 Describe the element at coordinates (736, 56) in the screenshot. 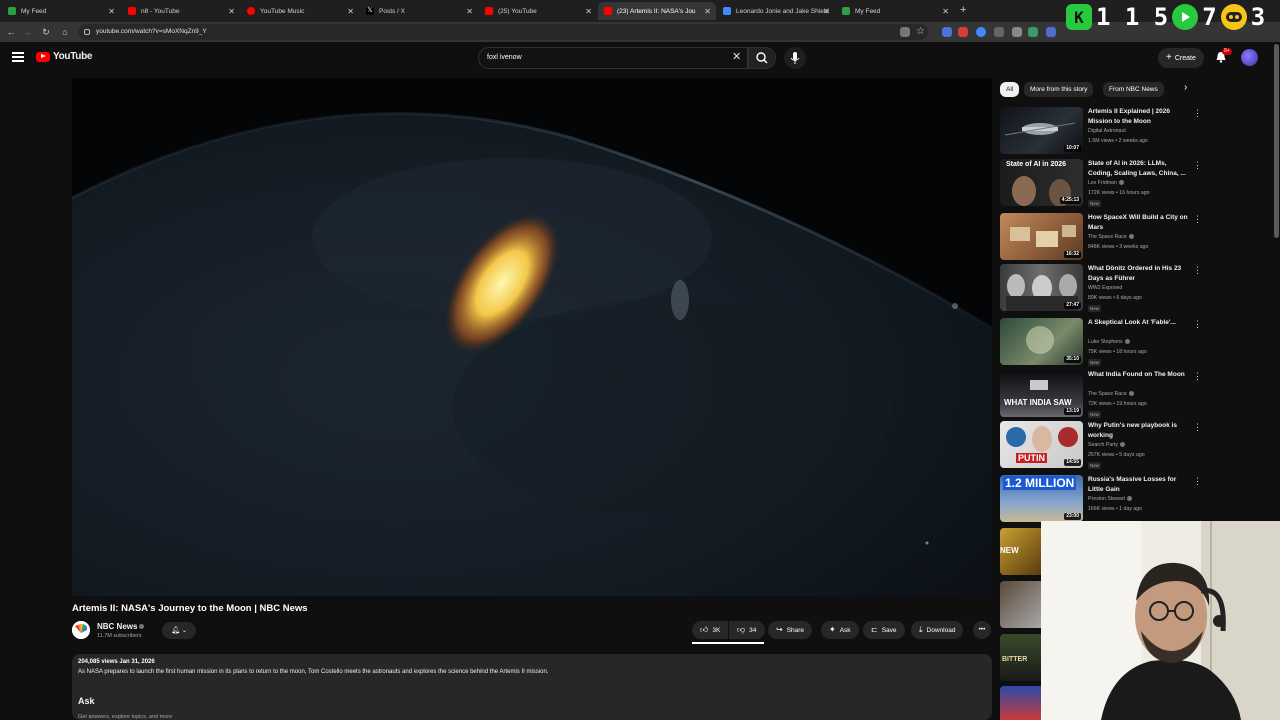

I see `clear-search-icon: ✕` at that location.